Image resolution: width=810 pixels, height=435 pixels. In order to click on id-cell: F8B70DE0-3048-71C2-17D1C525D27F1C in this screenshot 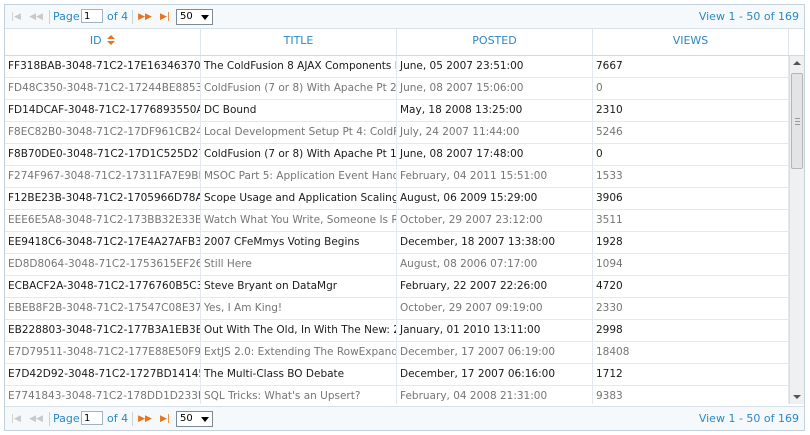, I will do `click(103, 154)`.